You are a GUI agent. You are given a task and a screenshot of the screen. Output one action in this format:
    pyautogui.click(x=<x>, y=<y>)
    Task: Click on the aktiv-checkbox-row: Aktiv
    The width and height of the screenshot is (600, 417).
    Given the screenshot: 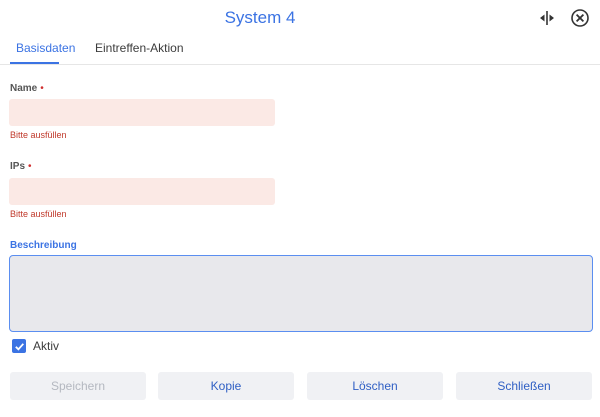 What is the action you would take?
    pyautogui.click(x=35, y=346)
    